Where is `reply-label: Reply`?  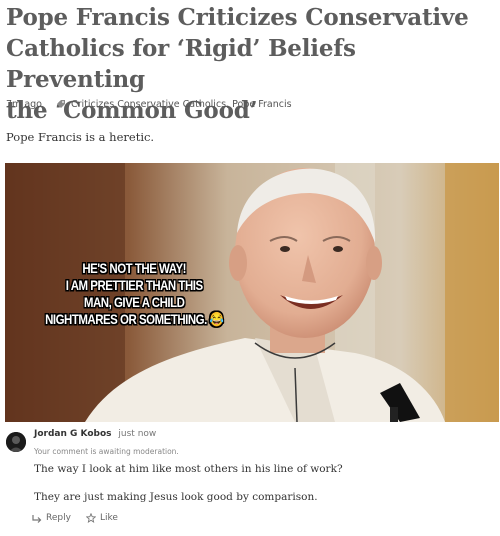
reply-label: Reply is located at coordinates (58, 518).